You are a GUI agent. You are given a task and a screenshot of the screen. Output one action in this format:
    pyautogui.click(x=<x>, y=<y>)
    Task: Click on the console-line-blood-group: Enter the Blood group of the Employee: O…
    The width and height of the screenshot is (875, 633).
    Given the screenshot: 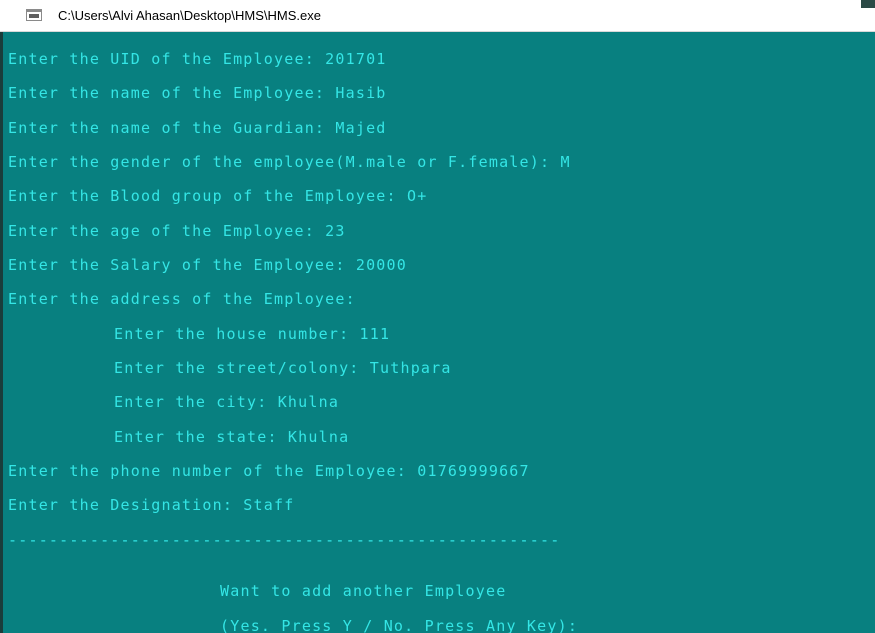 What is the action you would take?
    pyautogui.click(x=218, y=196)
    